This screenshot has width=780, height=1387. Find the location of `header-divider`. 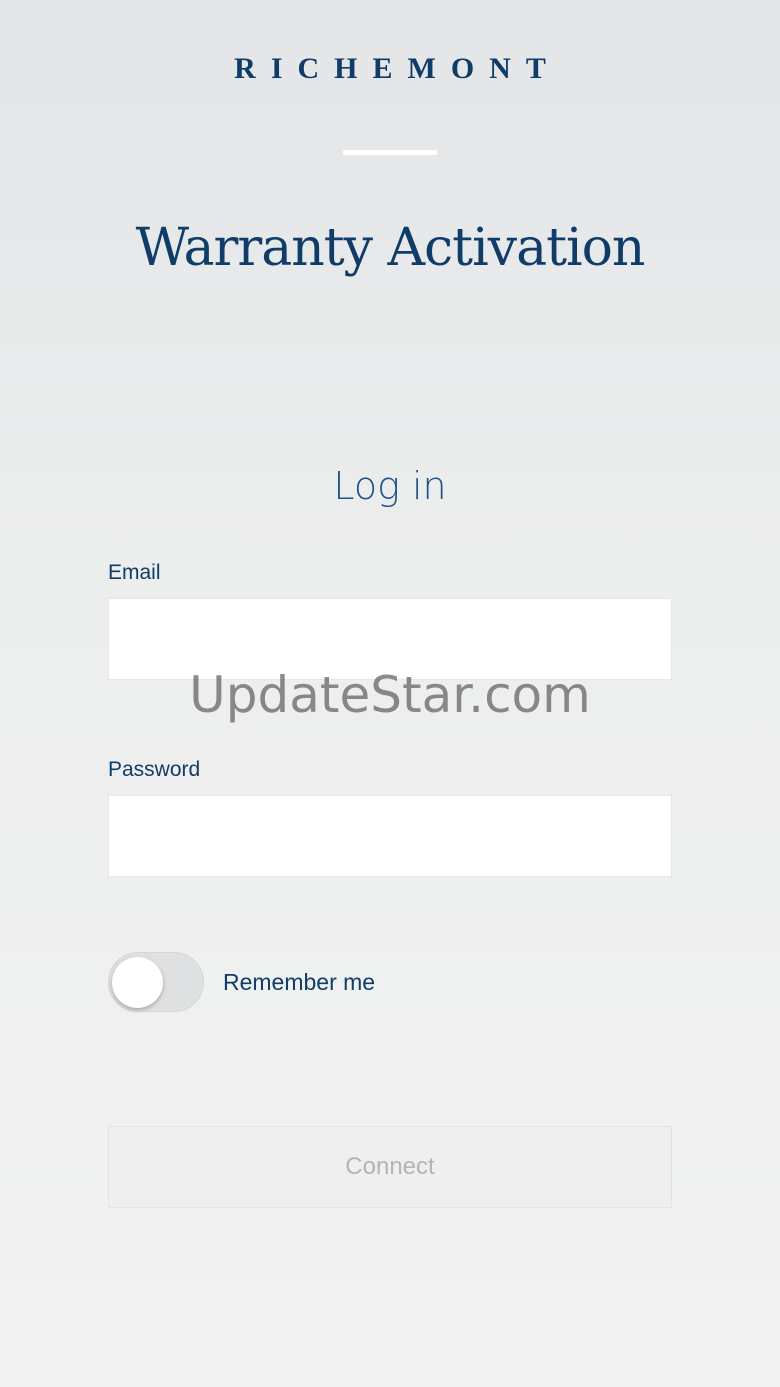

header-divider is located at coordinates (390, 152).